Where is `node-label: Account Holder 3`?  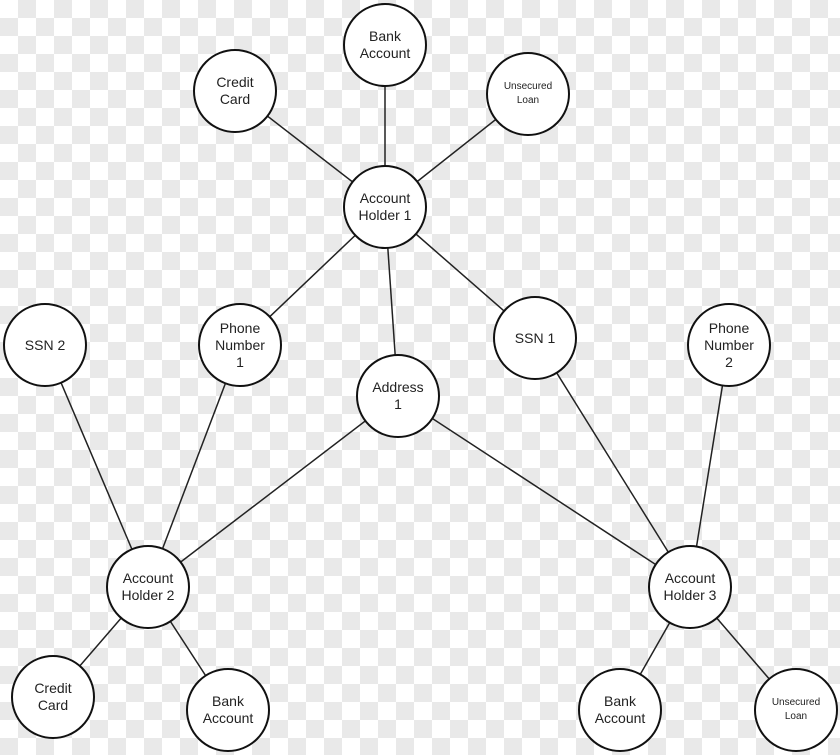 node-label: Account Holder 3 is located at coordinates (690, 586).